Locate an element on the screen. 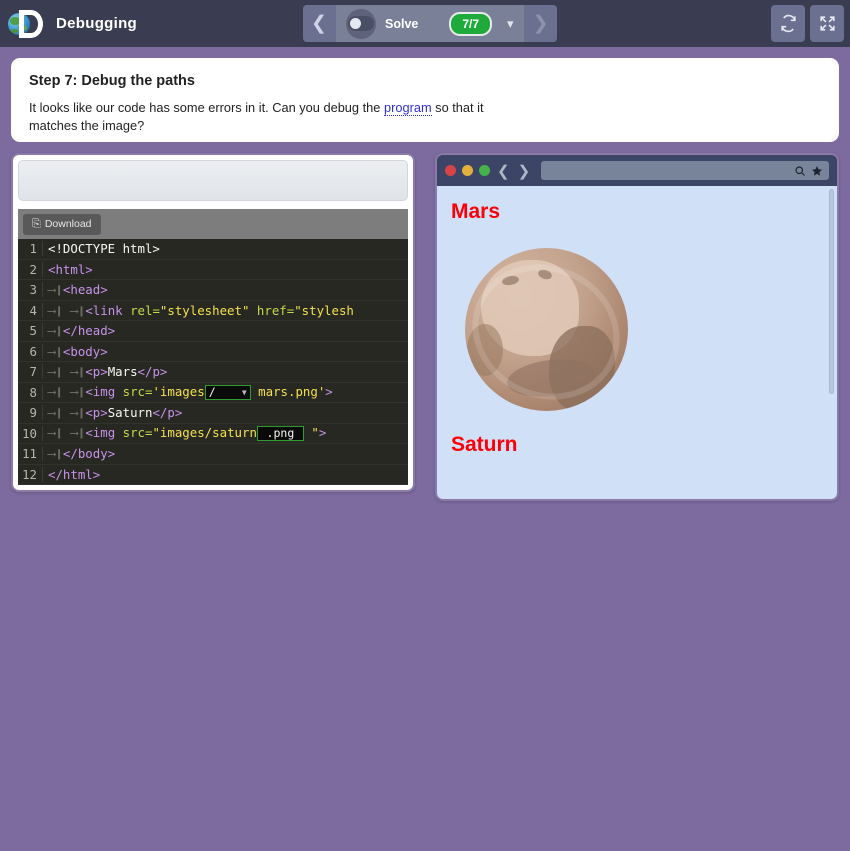  code-token-txt: Saturn is located at coordinates (130, 413).